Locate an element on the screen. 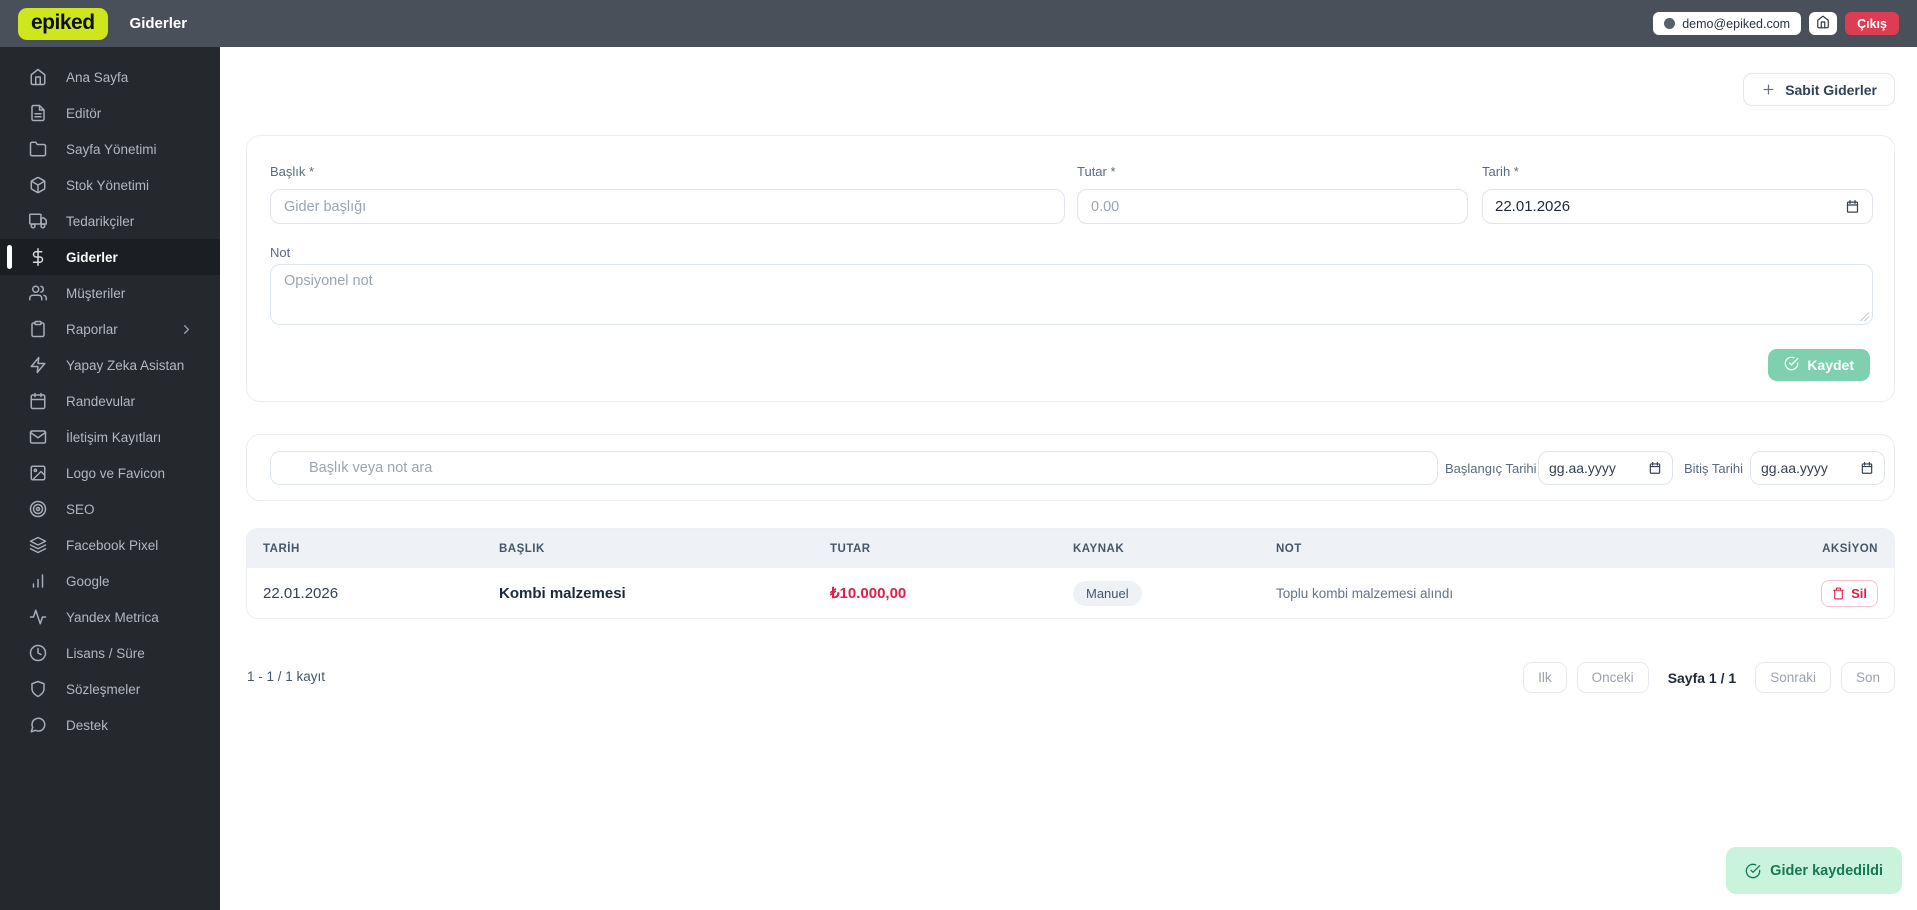 The height and width of the screenshot is (910, 1917). sidebar-item-truck: Tedarikçiler is located at coordinates (110, 221).